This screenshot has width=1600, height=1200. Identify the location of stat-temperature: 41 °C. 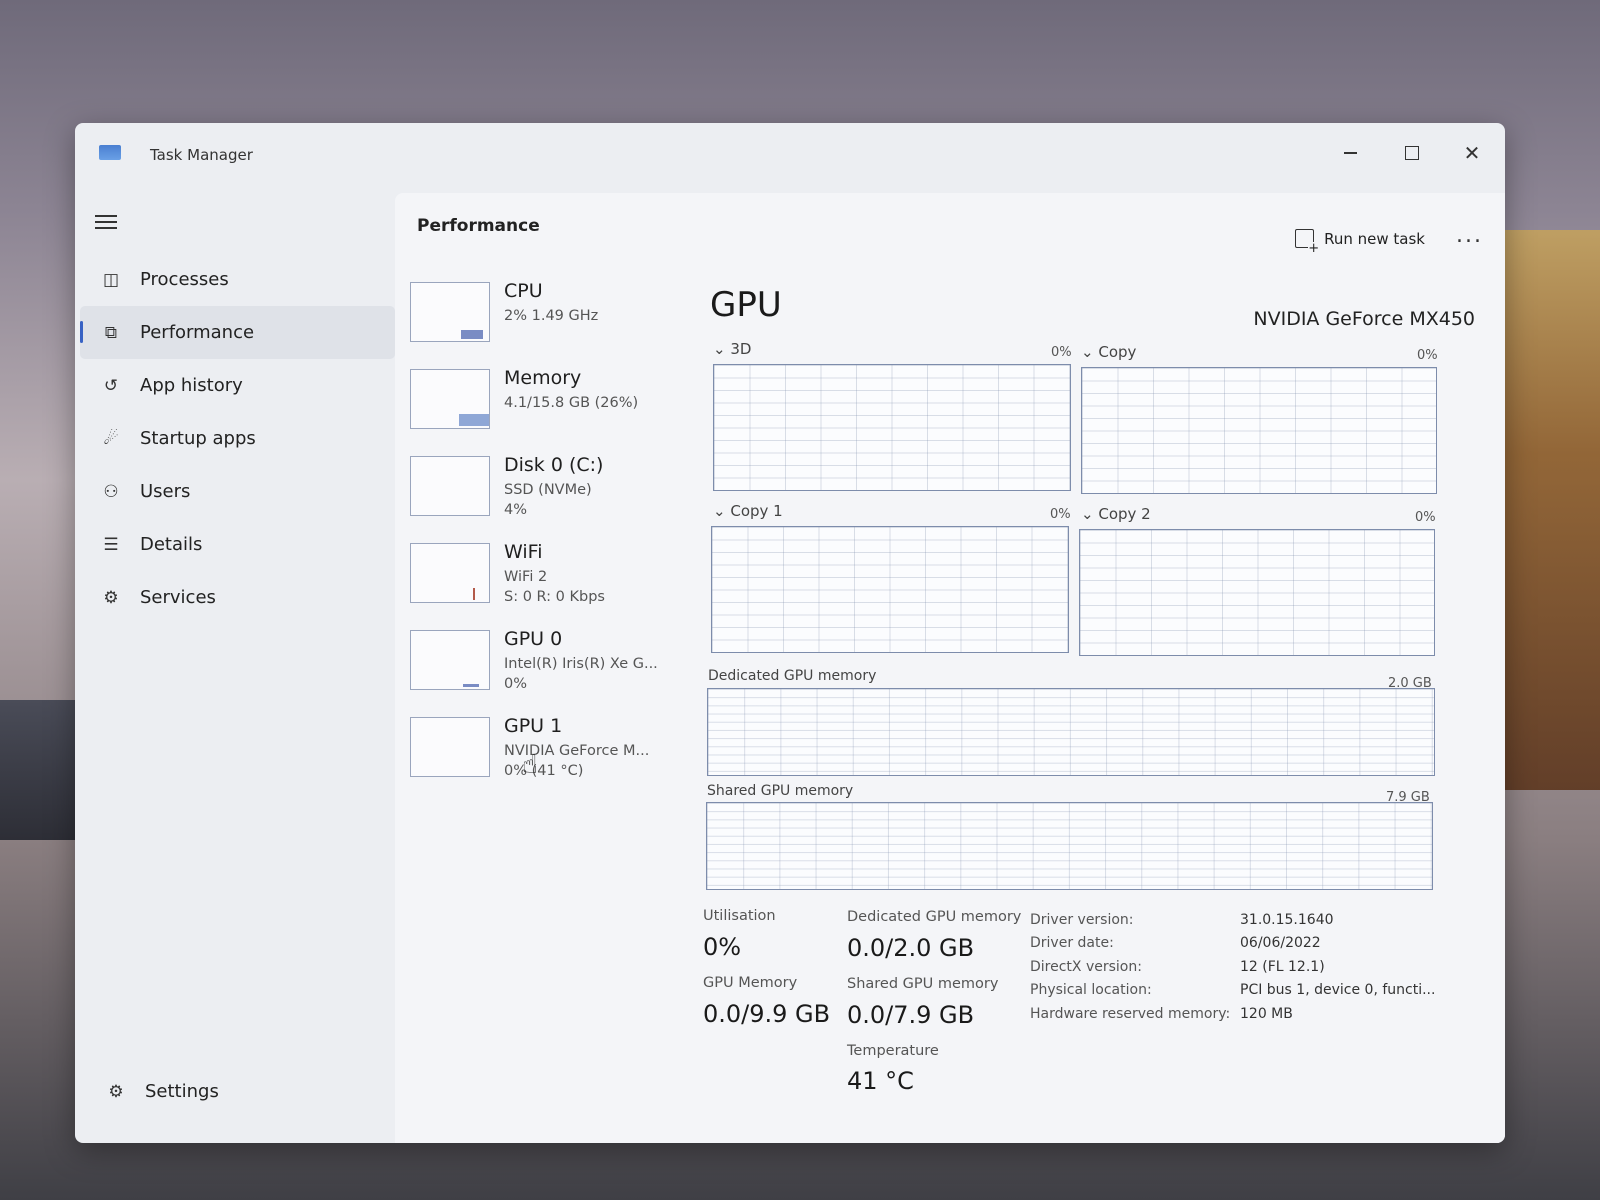
(880, 1081).